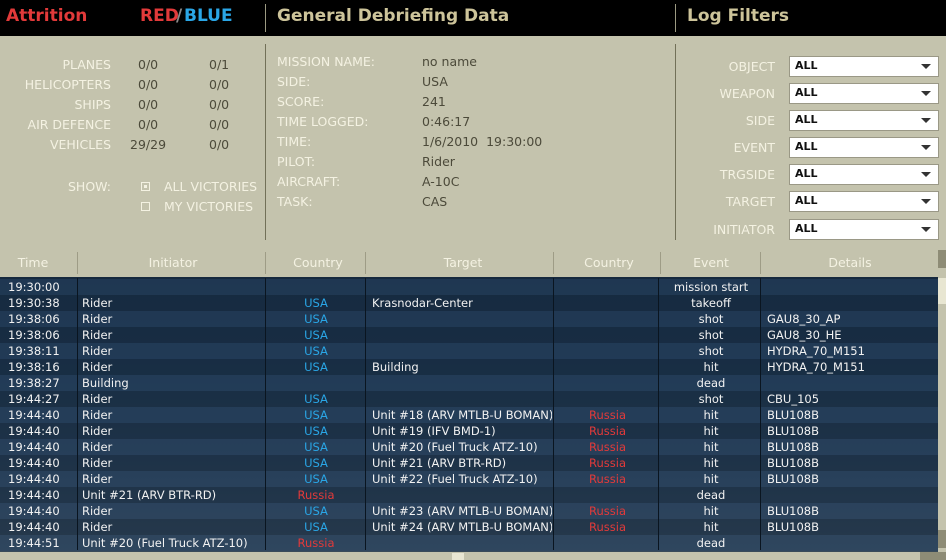 The width and height of the screenshot is (946, 560). Describe the element at coordinates (458, 556) in the screenshot. I see `horizontal-scroll-thumb` at that location.